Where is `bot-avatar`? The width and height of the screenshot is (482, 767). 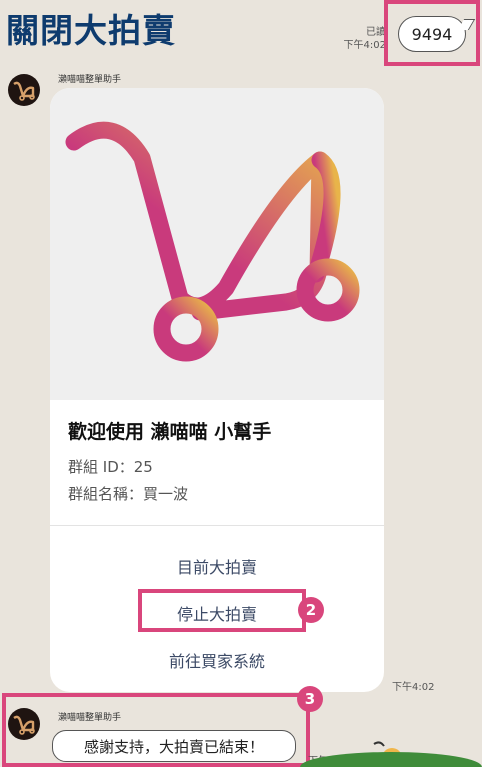 bot-avatar is located at coordinates (24, 90).